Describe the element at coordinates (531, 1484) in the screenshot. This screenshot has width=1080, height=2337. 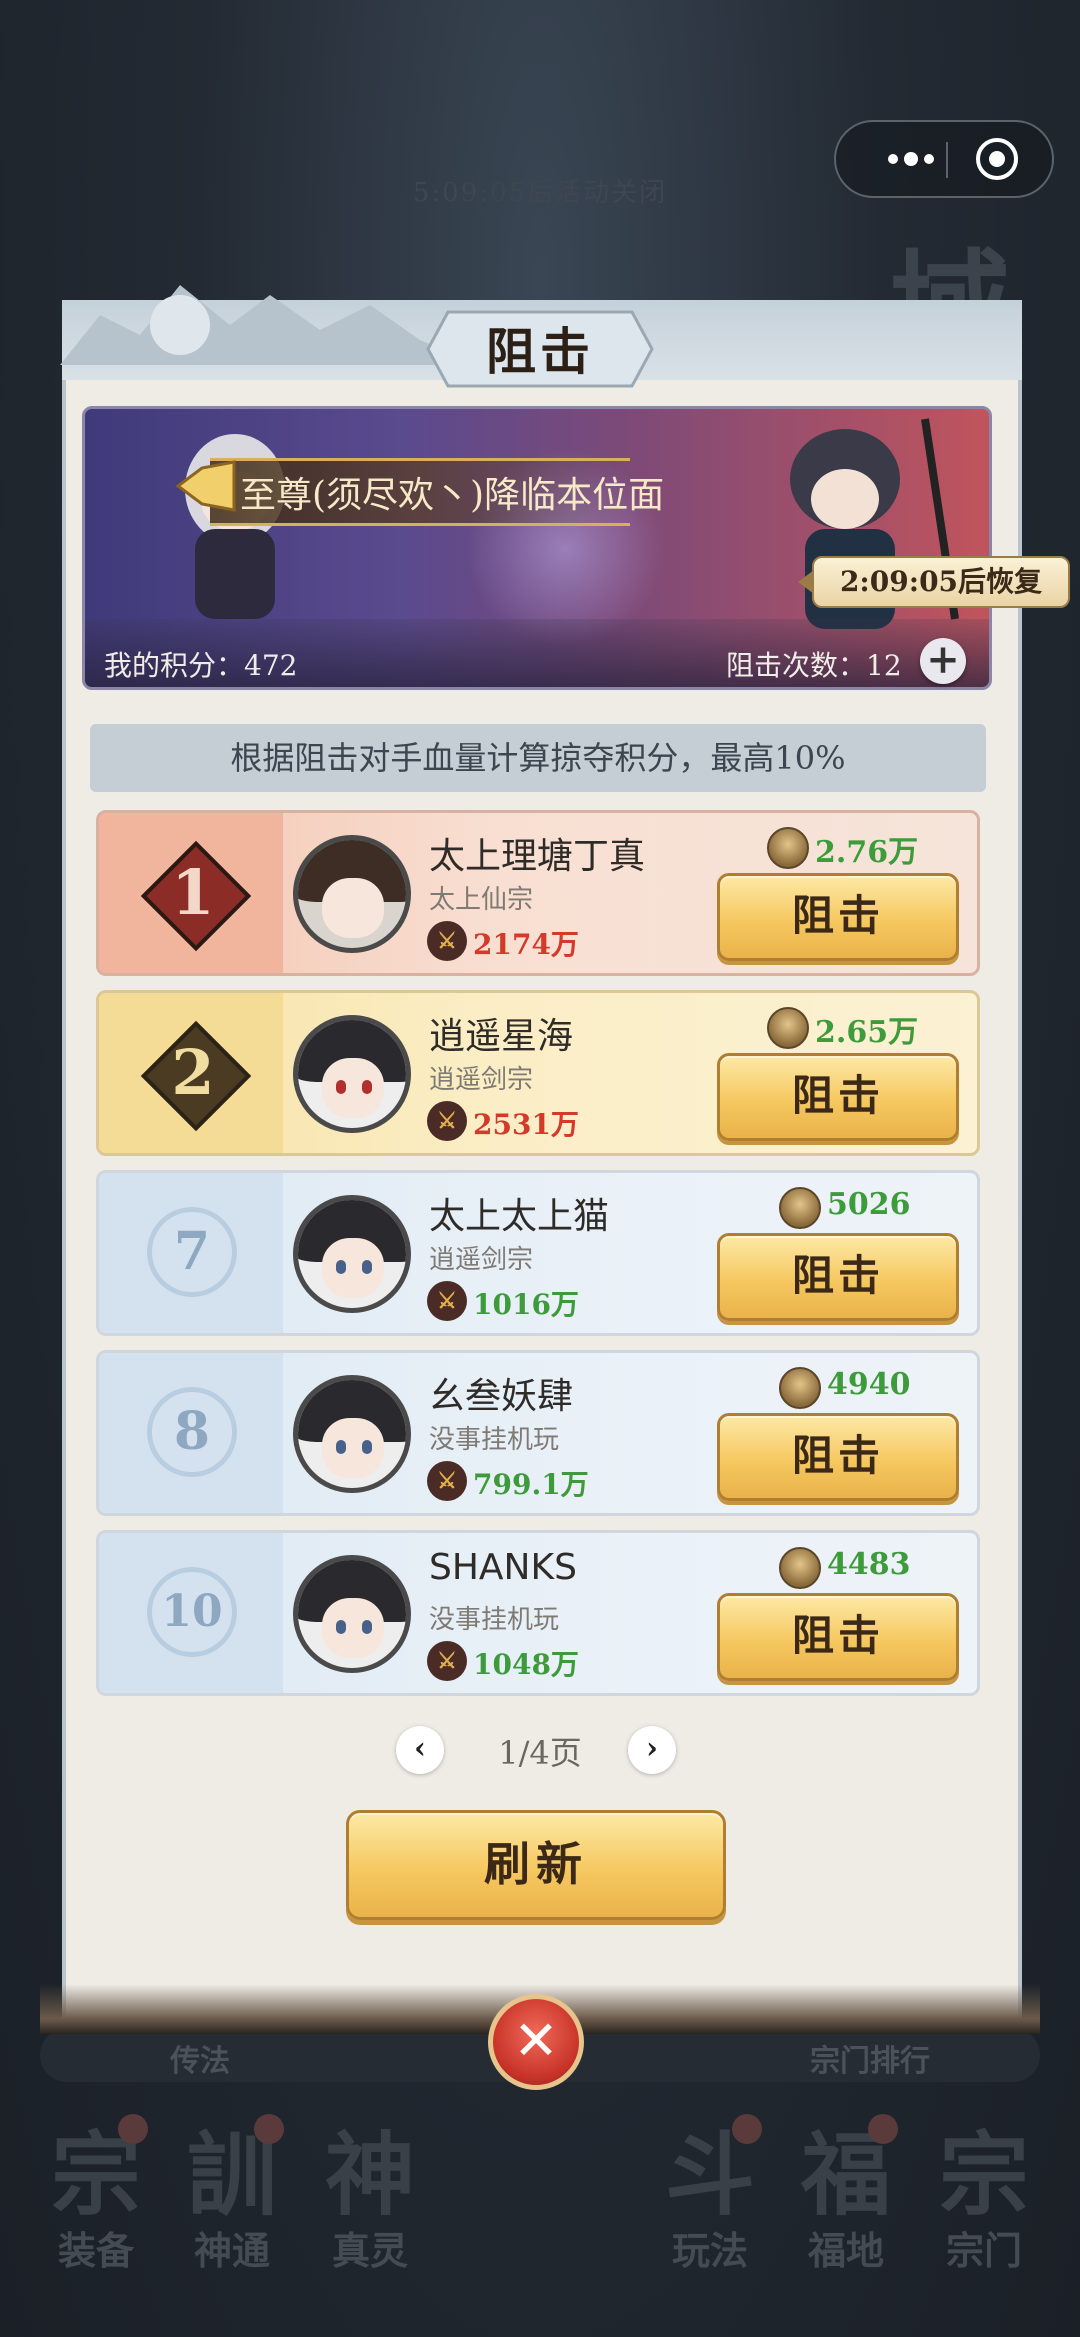
I see `player-power: 799.1万` at that location.